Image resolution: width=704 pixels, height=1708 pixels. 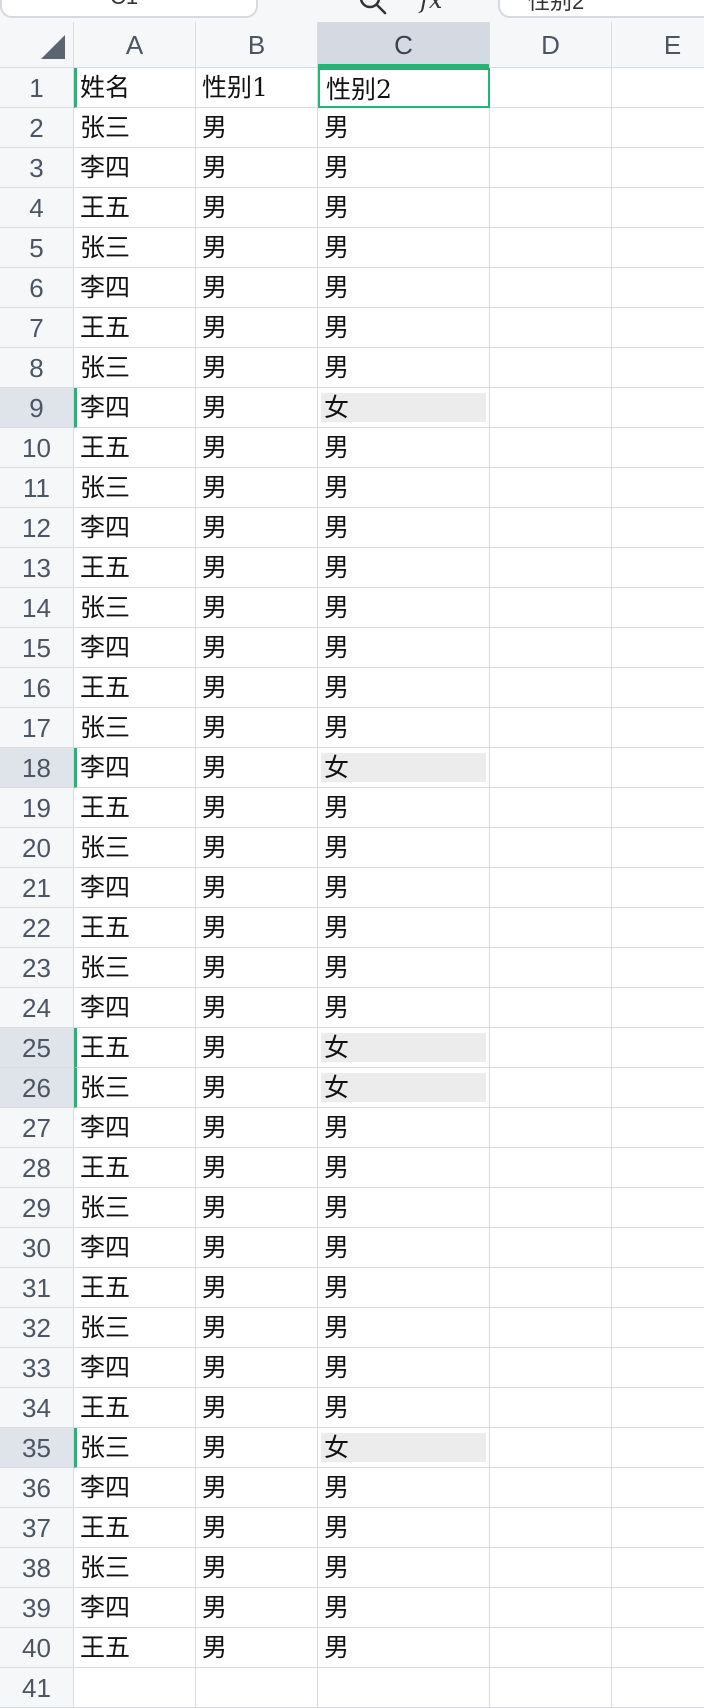 What do you see at coordinates (551, 1608) in the screenshot?
I see `cell-d39` at bounding box center [551, 1608].